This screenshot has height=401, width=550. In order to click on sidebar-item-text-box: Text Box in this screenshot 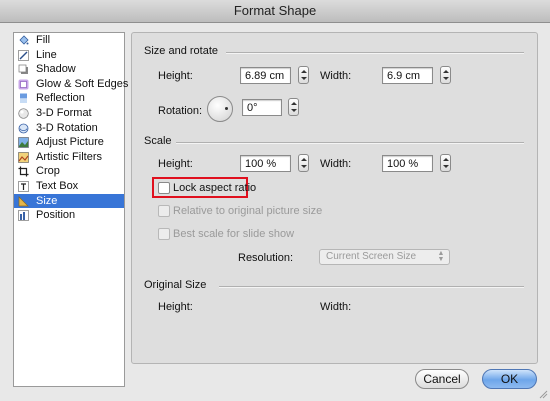, I will do `click(69, 186)`.